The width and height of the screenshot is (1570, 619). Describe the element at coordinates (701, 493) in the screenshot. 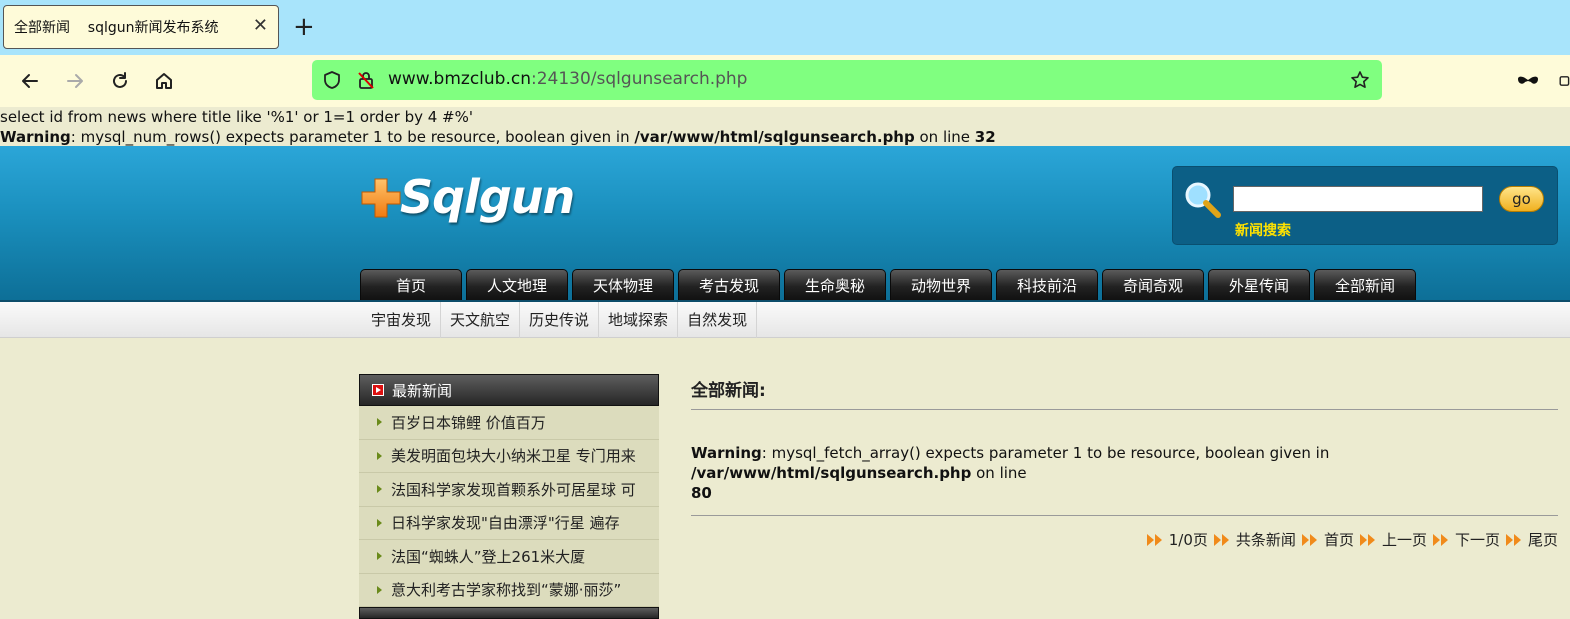

I see `warning-line-number: 80` at that location.